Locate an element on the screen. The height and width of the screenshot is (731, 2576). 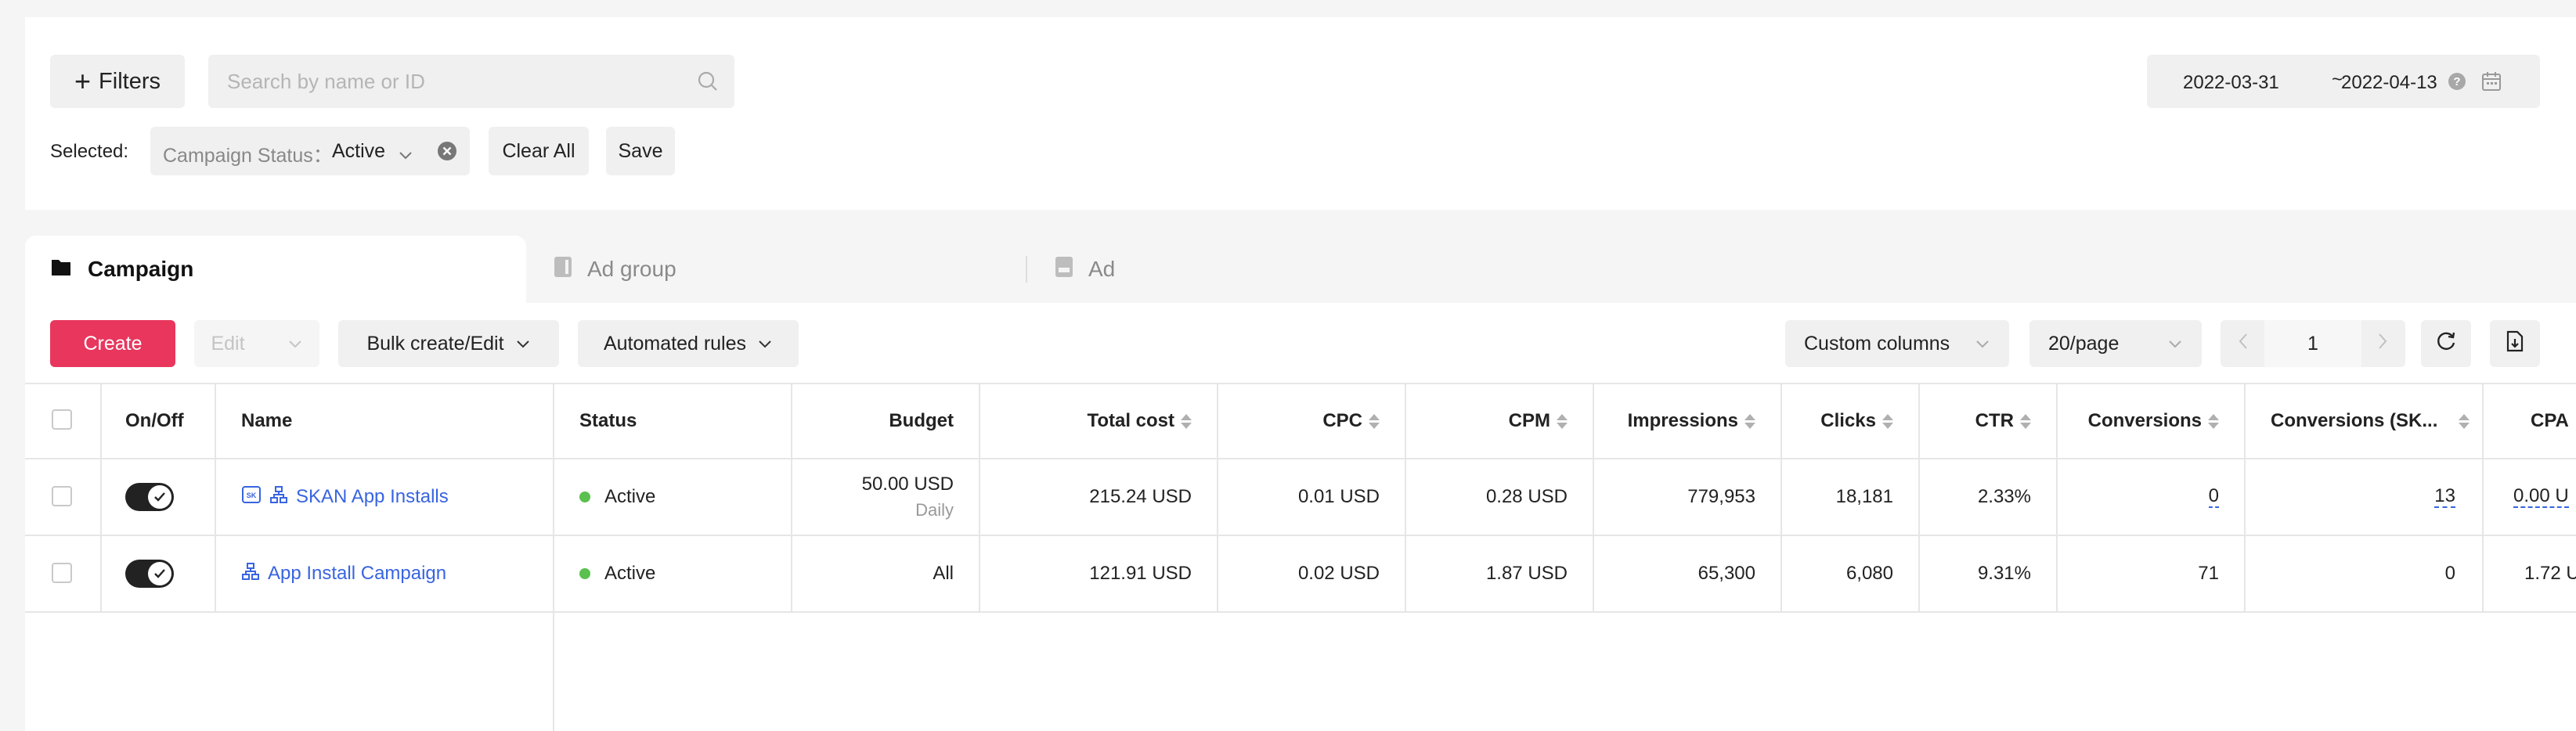
row-ctr: 2.33% is located at coordinates (2004, 496).